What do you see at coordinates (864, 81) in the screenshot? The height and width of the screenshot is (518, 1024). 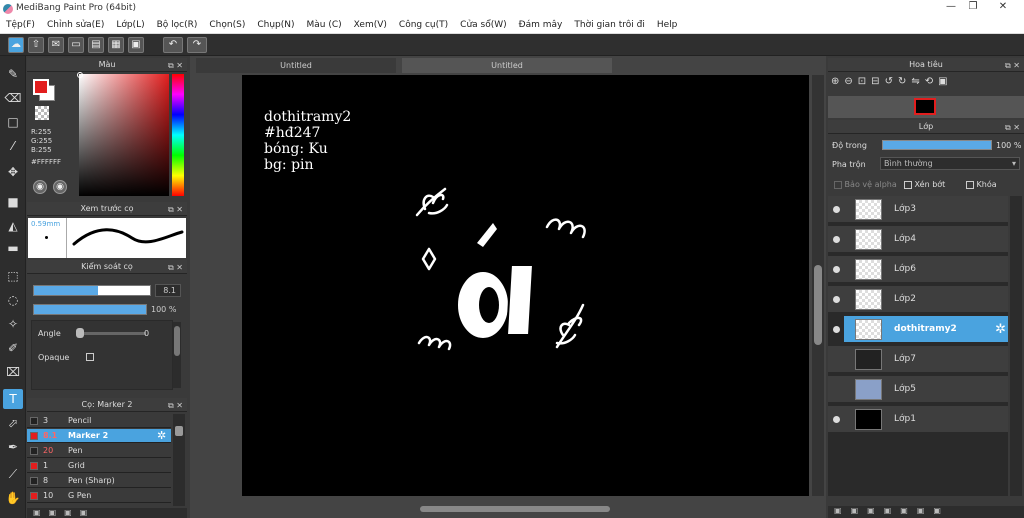 I see `fit-icon: ⊡` at bounding box center [864, 81].